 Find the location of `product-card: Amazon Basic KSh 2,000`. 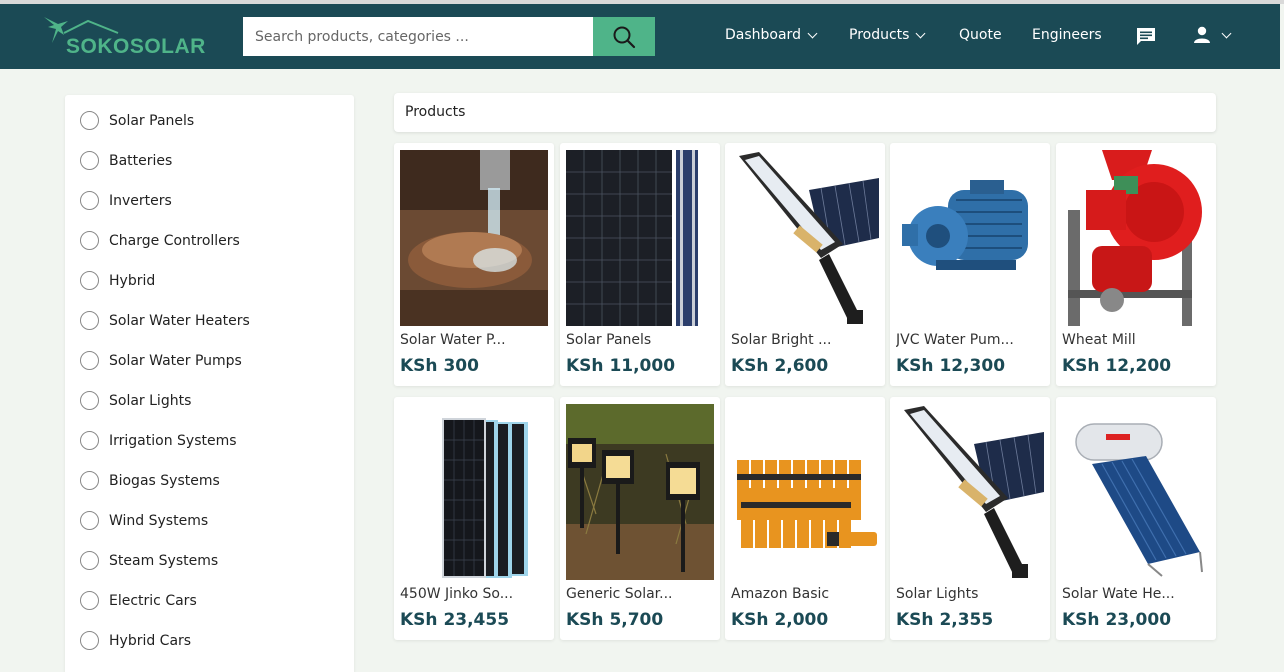

product-card: Amazon Basic KSh 2,000 is located at coordinates (805, 518).